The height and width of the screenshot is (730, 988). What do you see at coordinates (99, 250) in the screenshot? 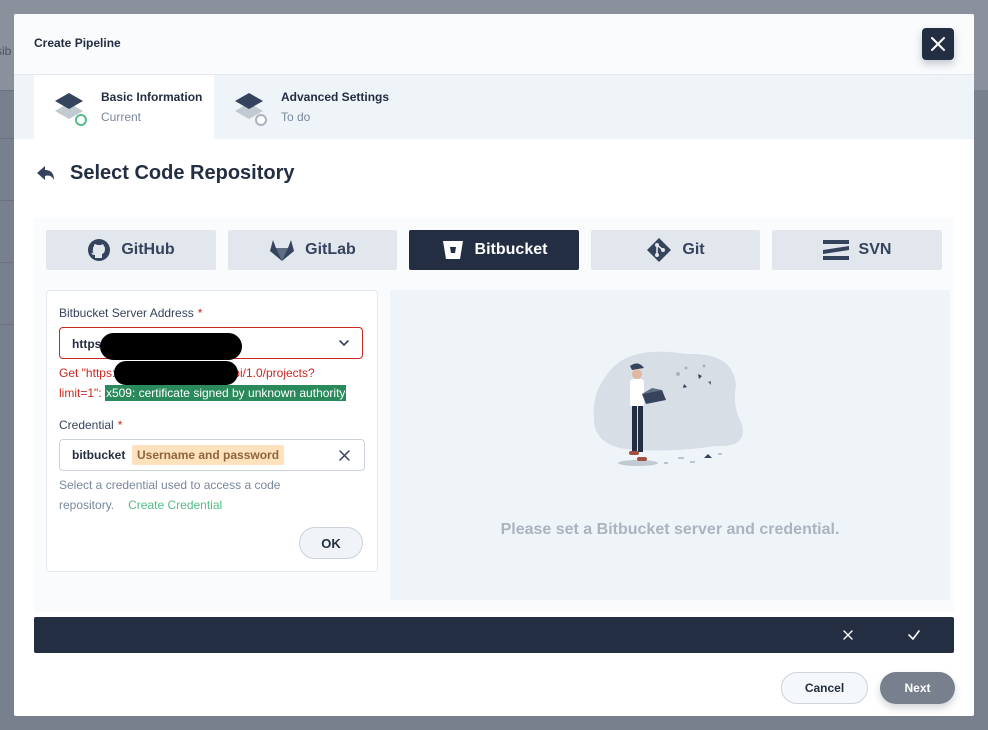
I see `github-icon` at bounding box center [99, 250].